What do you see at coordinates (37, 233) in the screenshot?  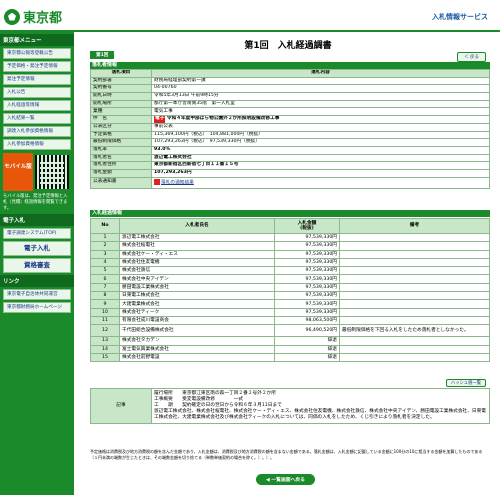 I see `system-top-button: 電子調達システム(TOP)` at bounding box center [37, 233].